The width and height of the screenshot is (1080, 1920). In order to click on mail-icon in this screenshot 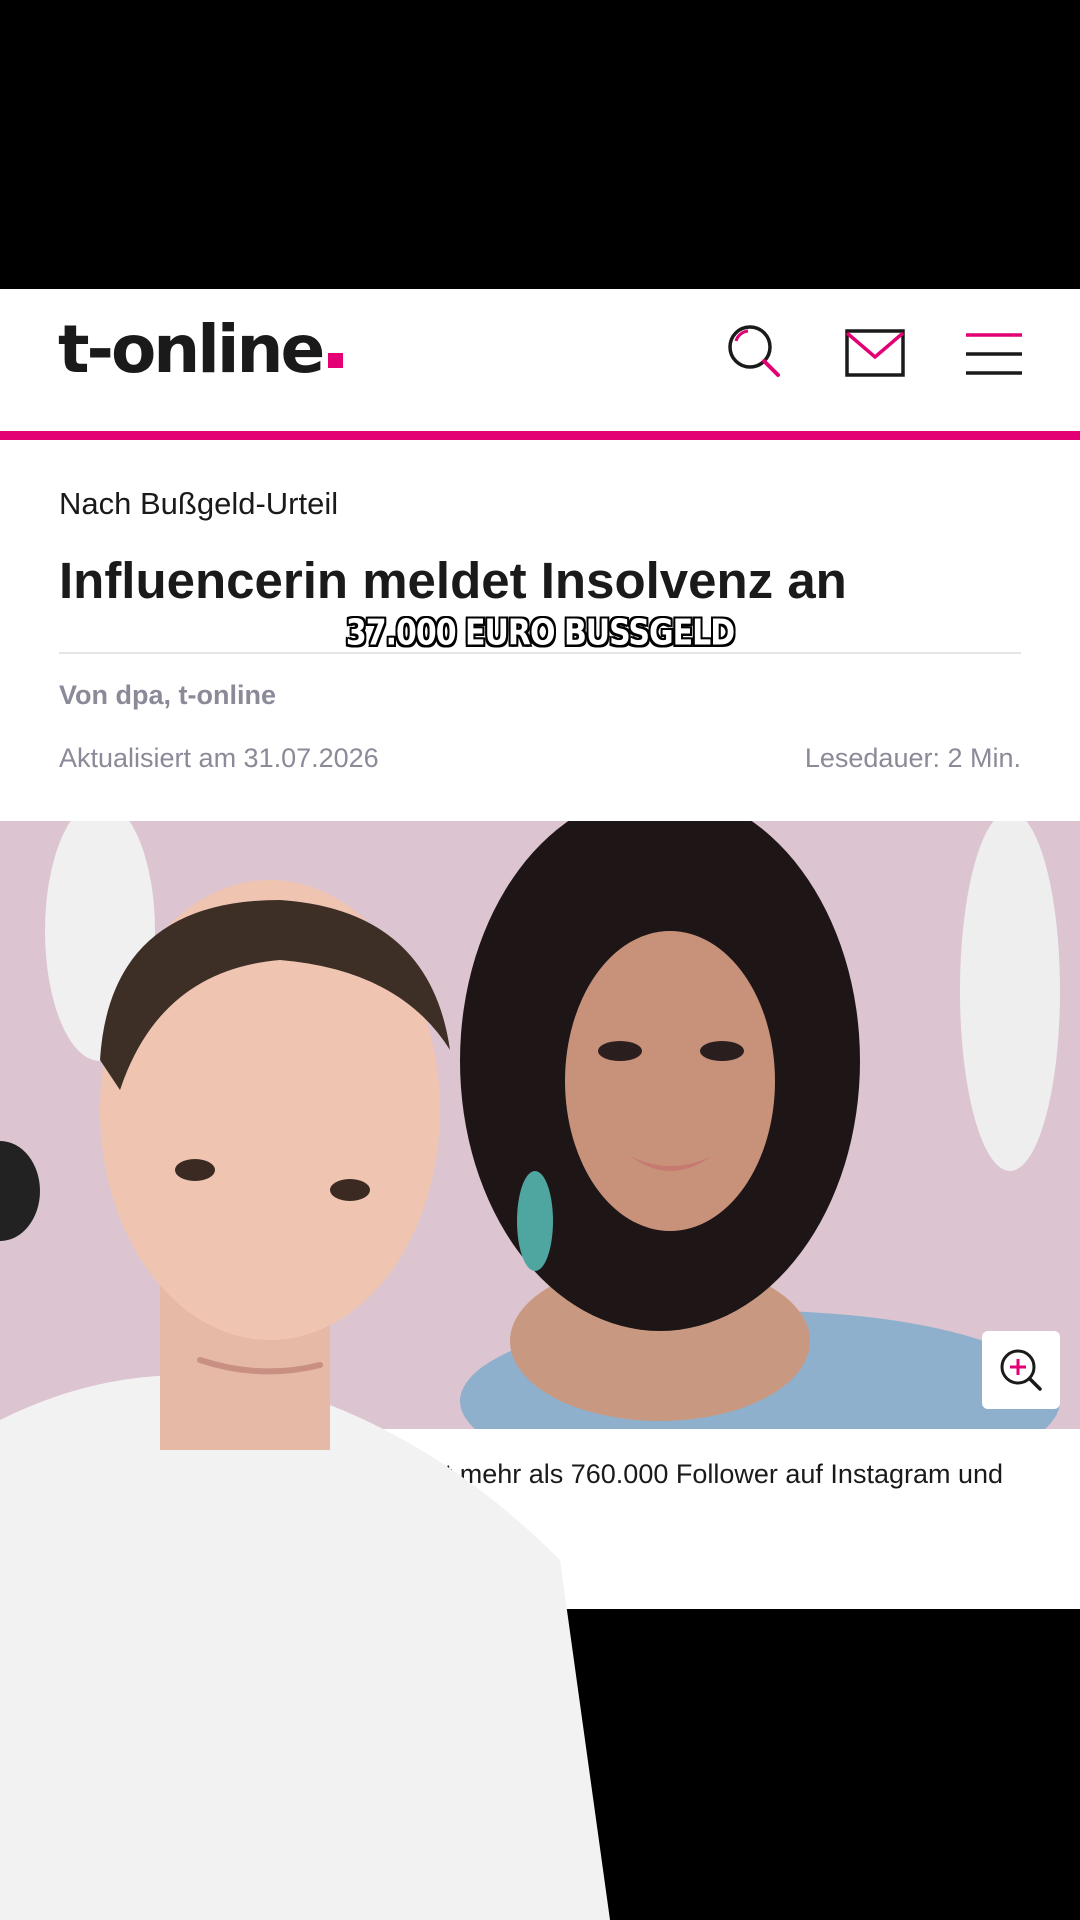, I will do `click(875, 353)`.